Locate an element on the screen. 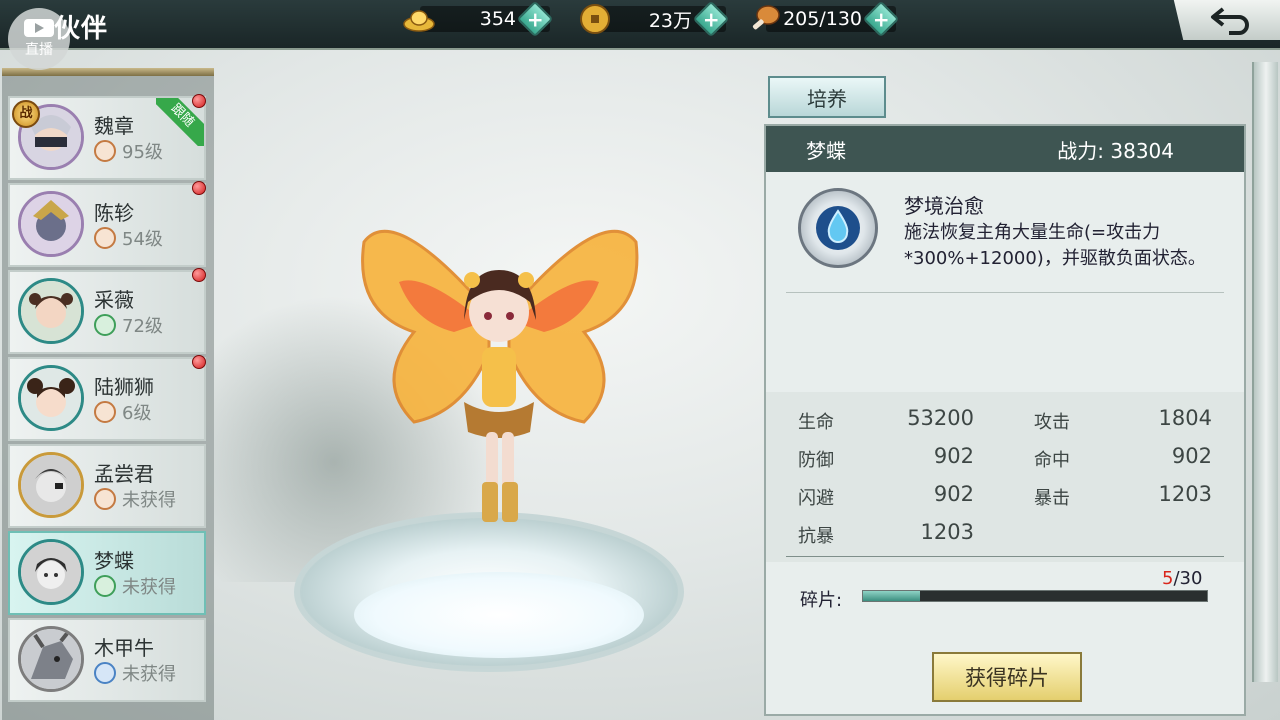  top-bar: 伙伴 354 + 23万 + 205/130 + is located at coordinates (640, 25).